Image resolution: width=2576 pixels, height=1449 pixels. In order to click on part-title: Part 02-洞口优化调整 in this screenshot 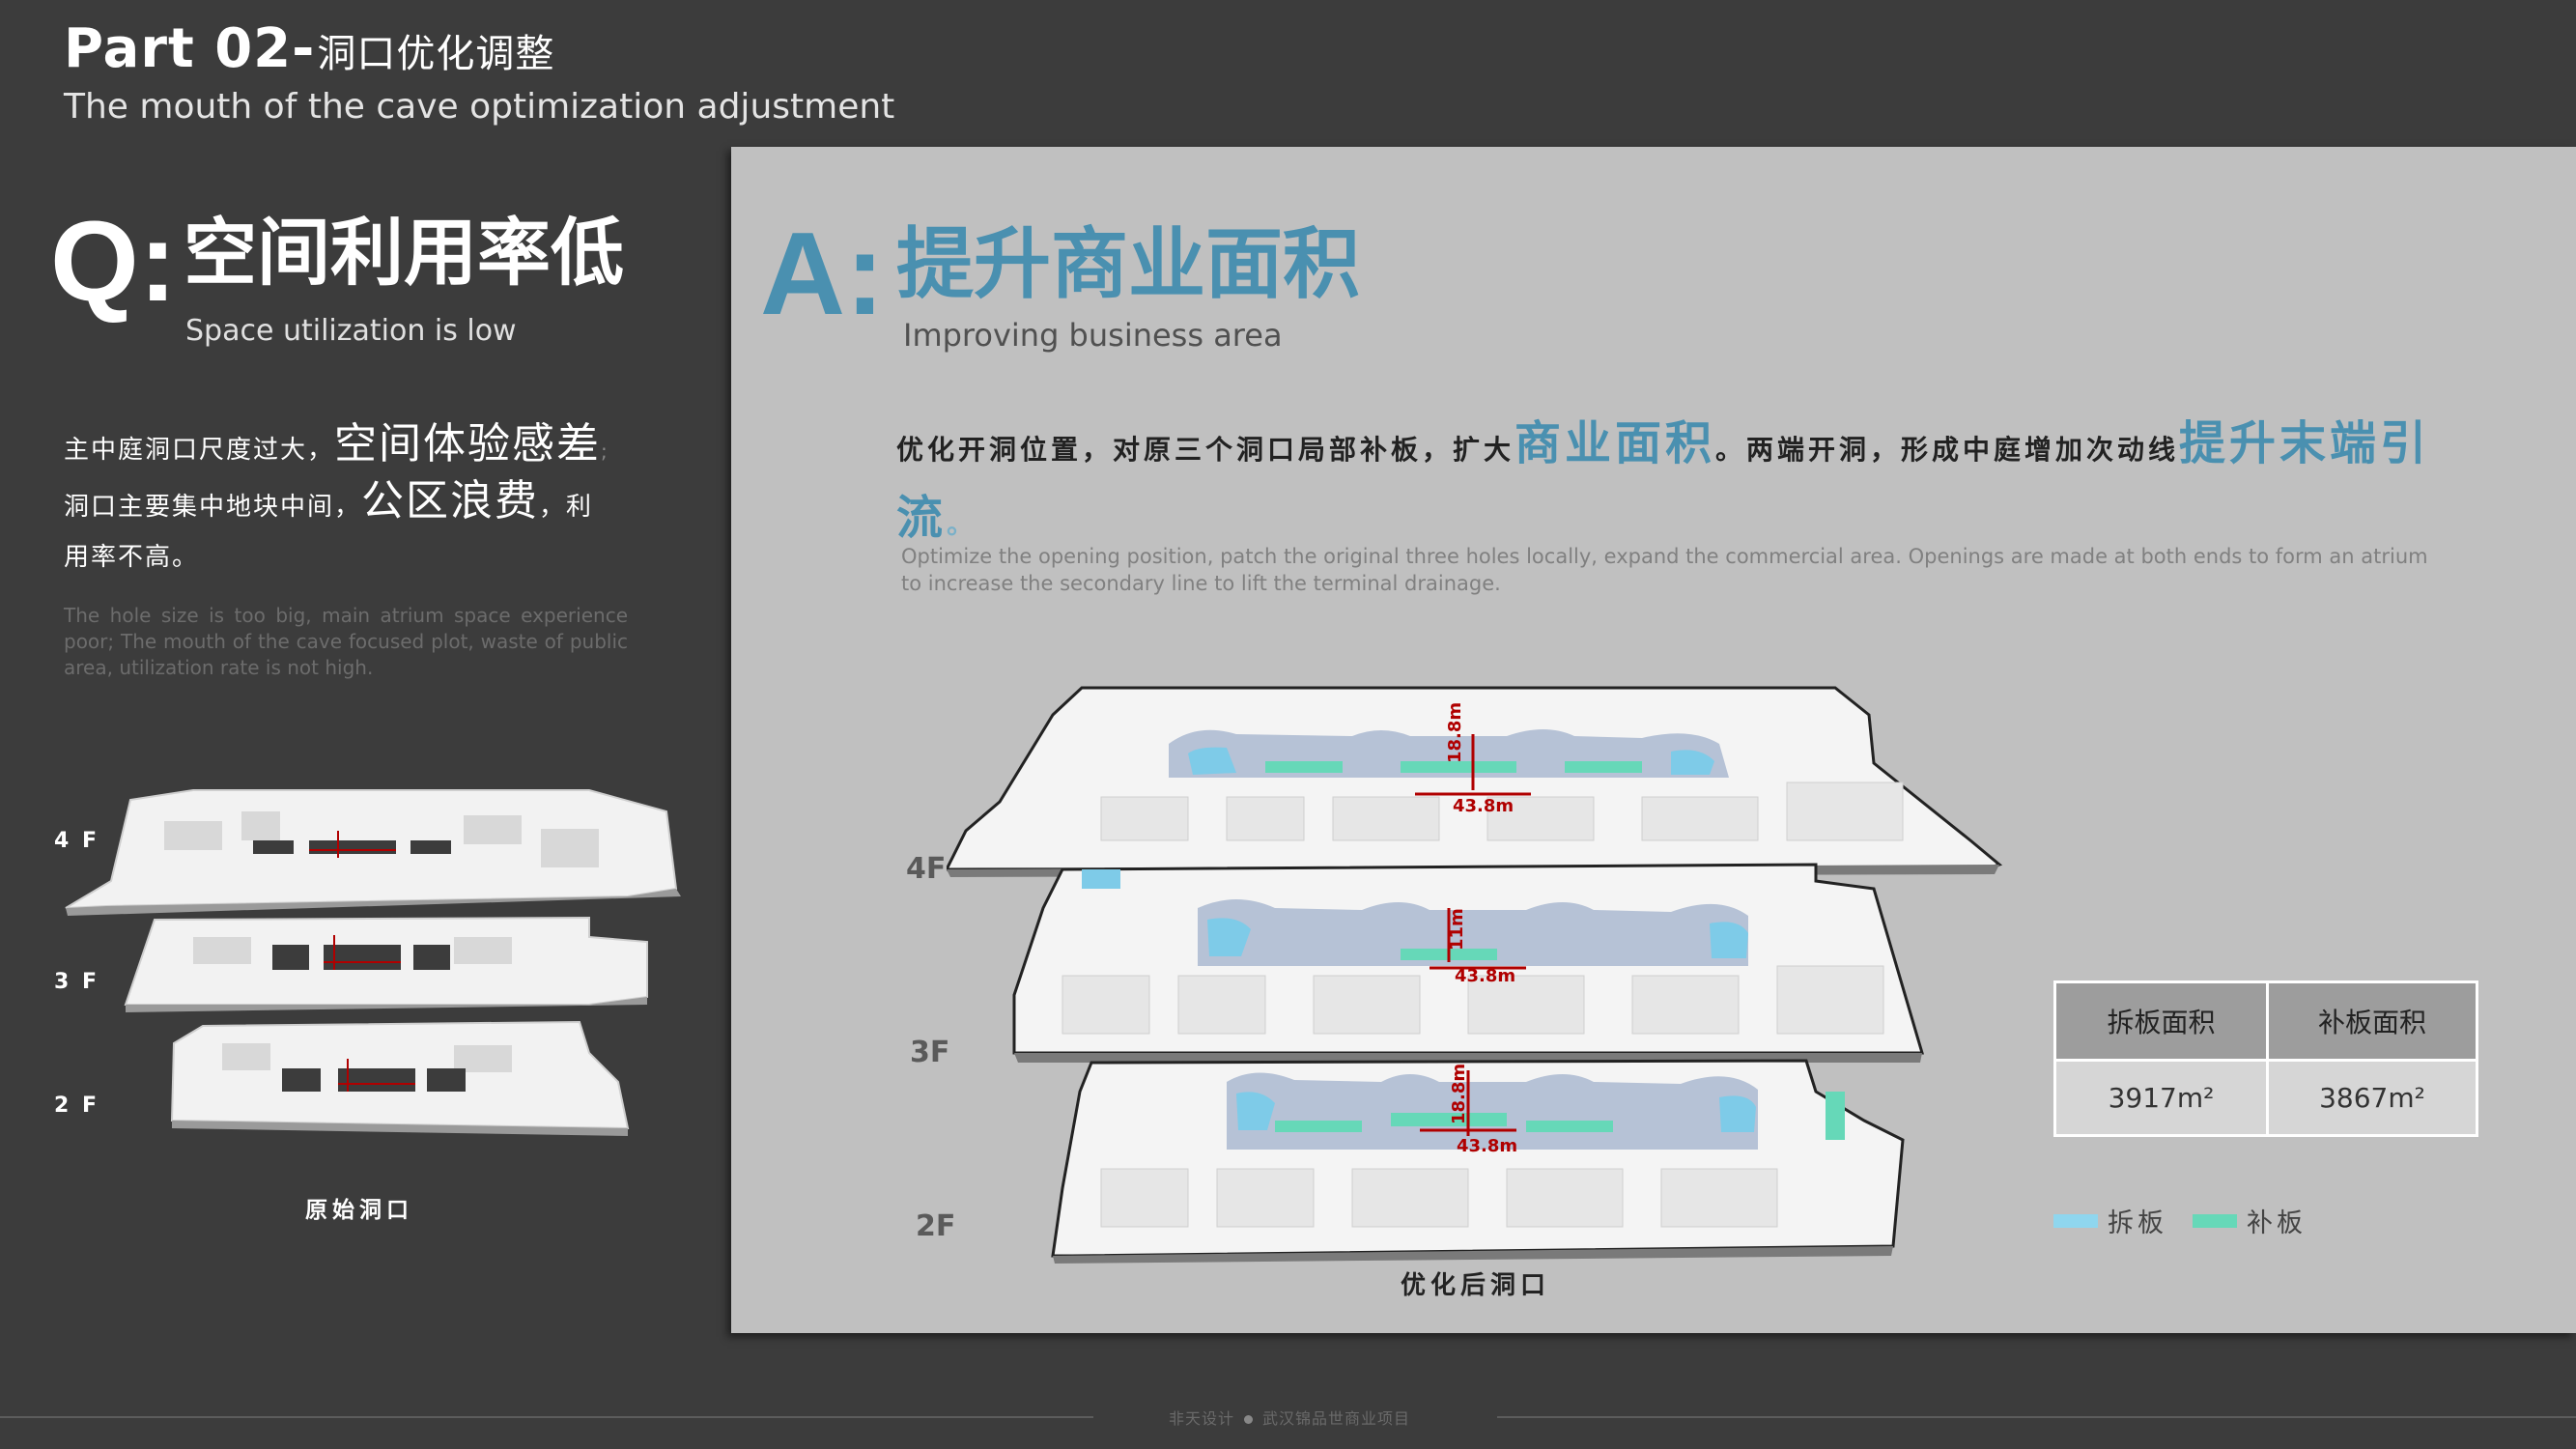, I will do `click(309, 48)`.